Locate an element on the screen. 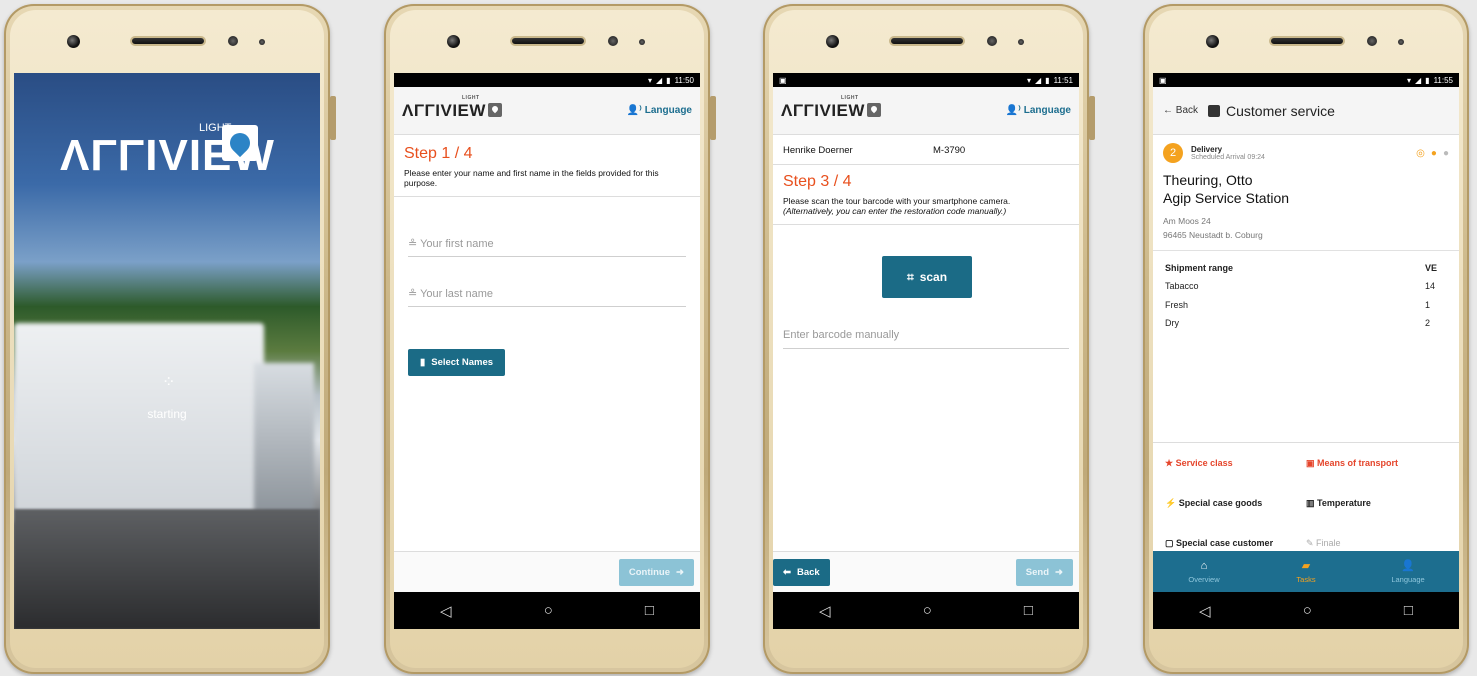 The height and width of the screenshot is (676, 1477). delivery-header: 2 Delivery Scheduled Arrival 09:24 ◎ ● ● is located at coordinates (1306, 153).